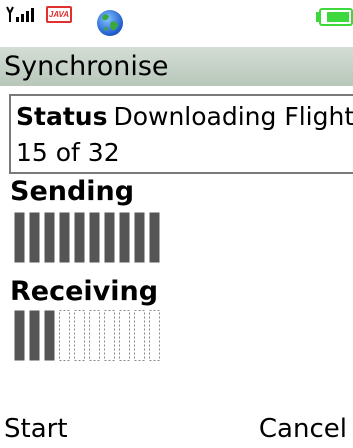  I want to click on cancel-softkey: Cancel, so click(303, 429).